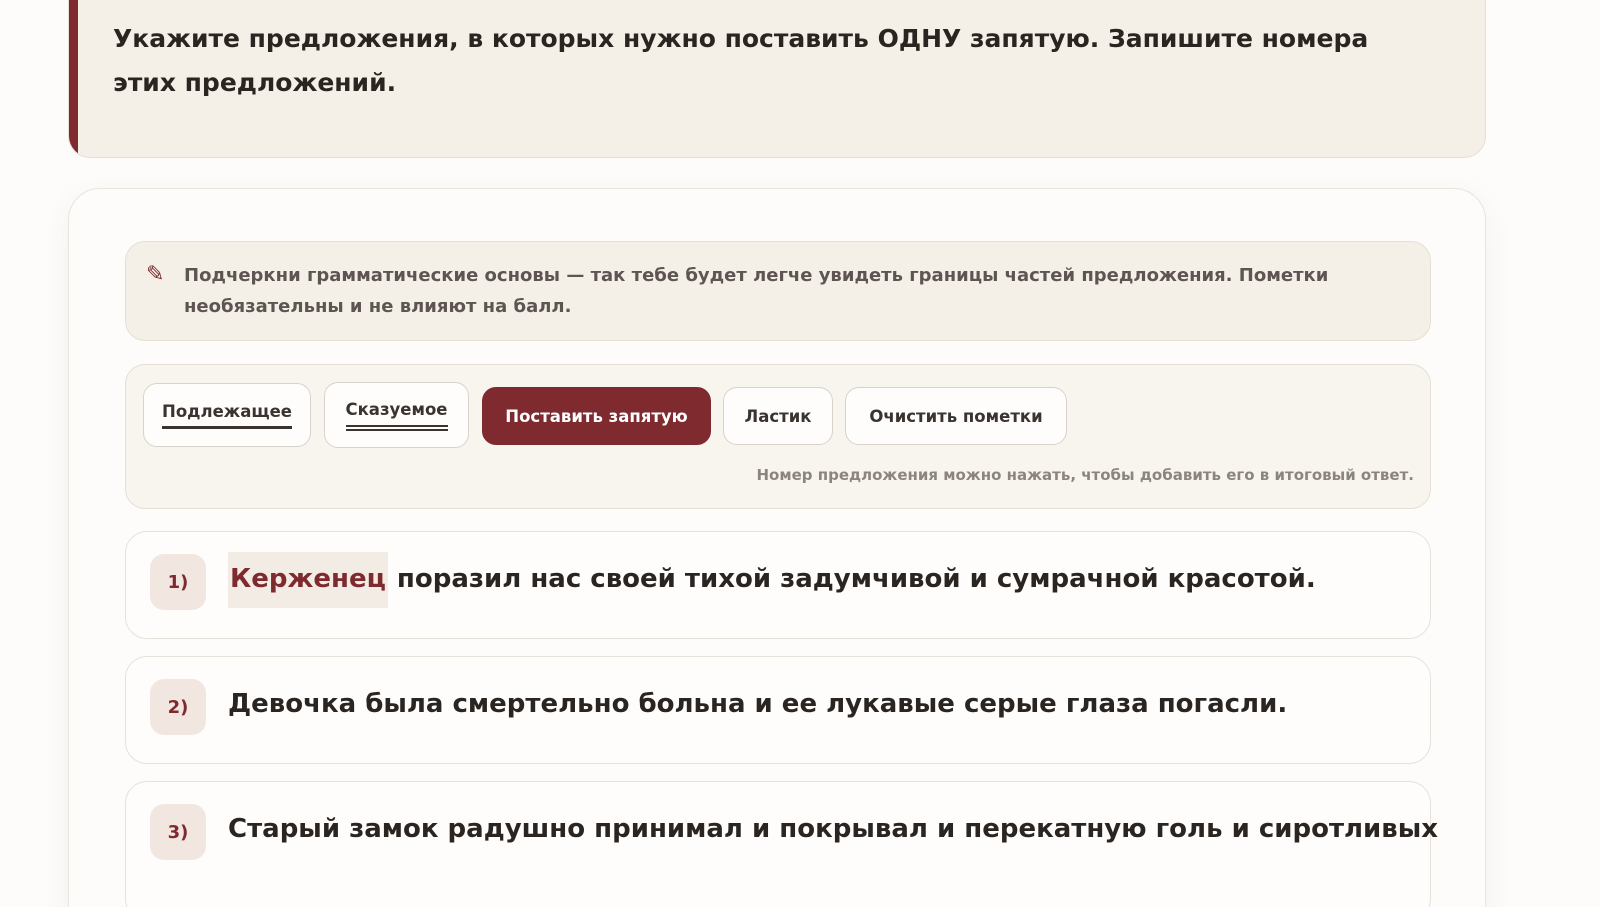  What do you see at coordinates (178, 582) in the screenshot?
I see `sentence-number-button-1: 1)` at bounding box center [178, 582].